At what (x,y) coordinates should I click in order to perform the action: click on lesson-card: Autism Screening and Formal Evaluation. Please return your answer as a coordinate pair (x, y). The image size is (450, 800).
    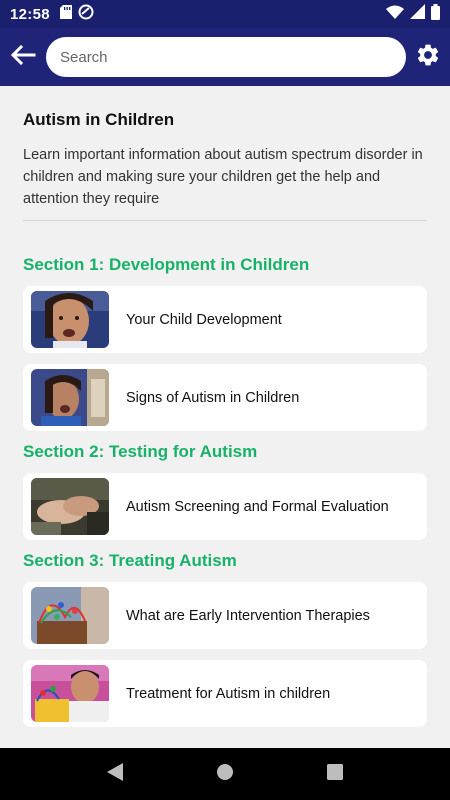
    Looking at the image, I should click on (225, 506).